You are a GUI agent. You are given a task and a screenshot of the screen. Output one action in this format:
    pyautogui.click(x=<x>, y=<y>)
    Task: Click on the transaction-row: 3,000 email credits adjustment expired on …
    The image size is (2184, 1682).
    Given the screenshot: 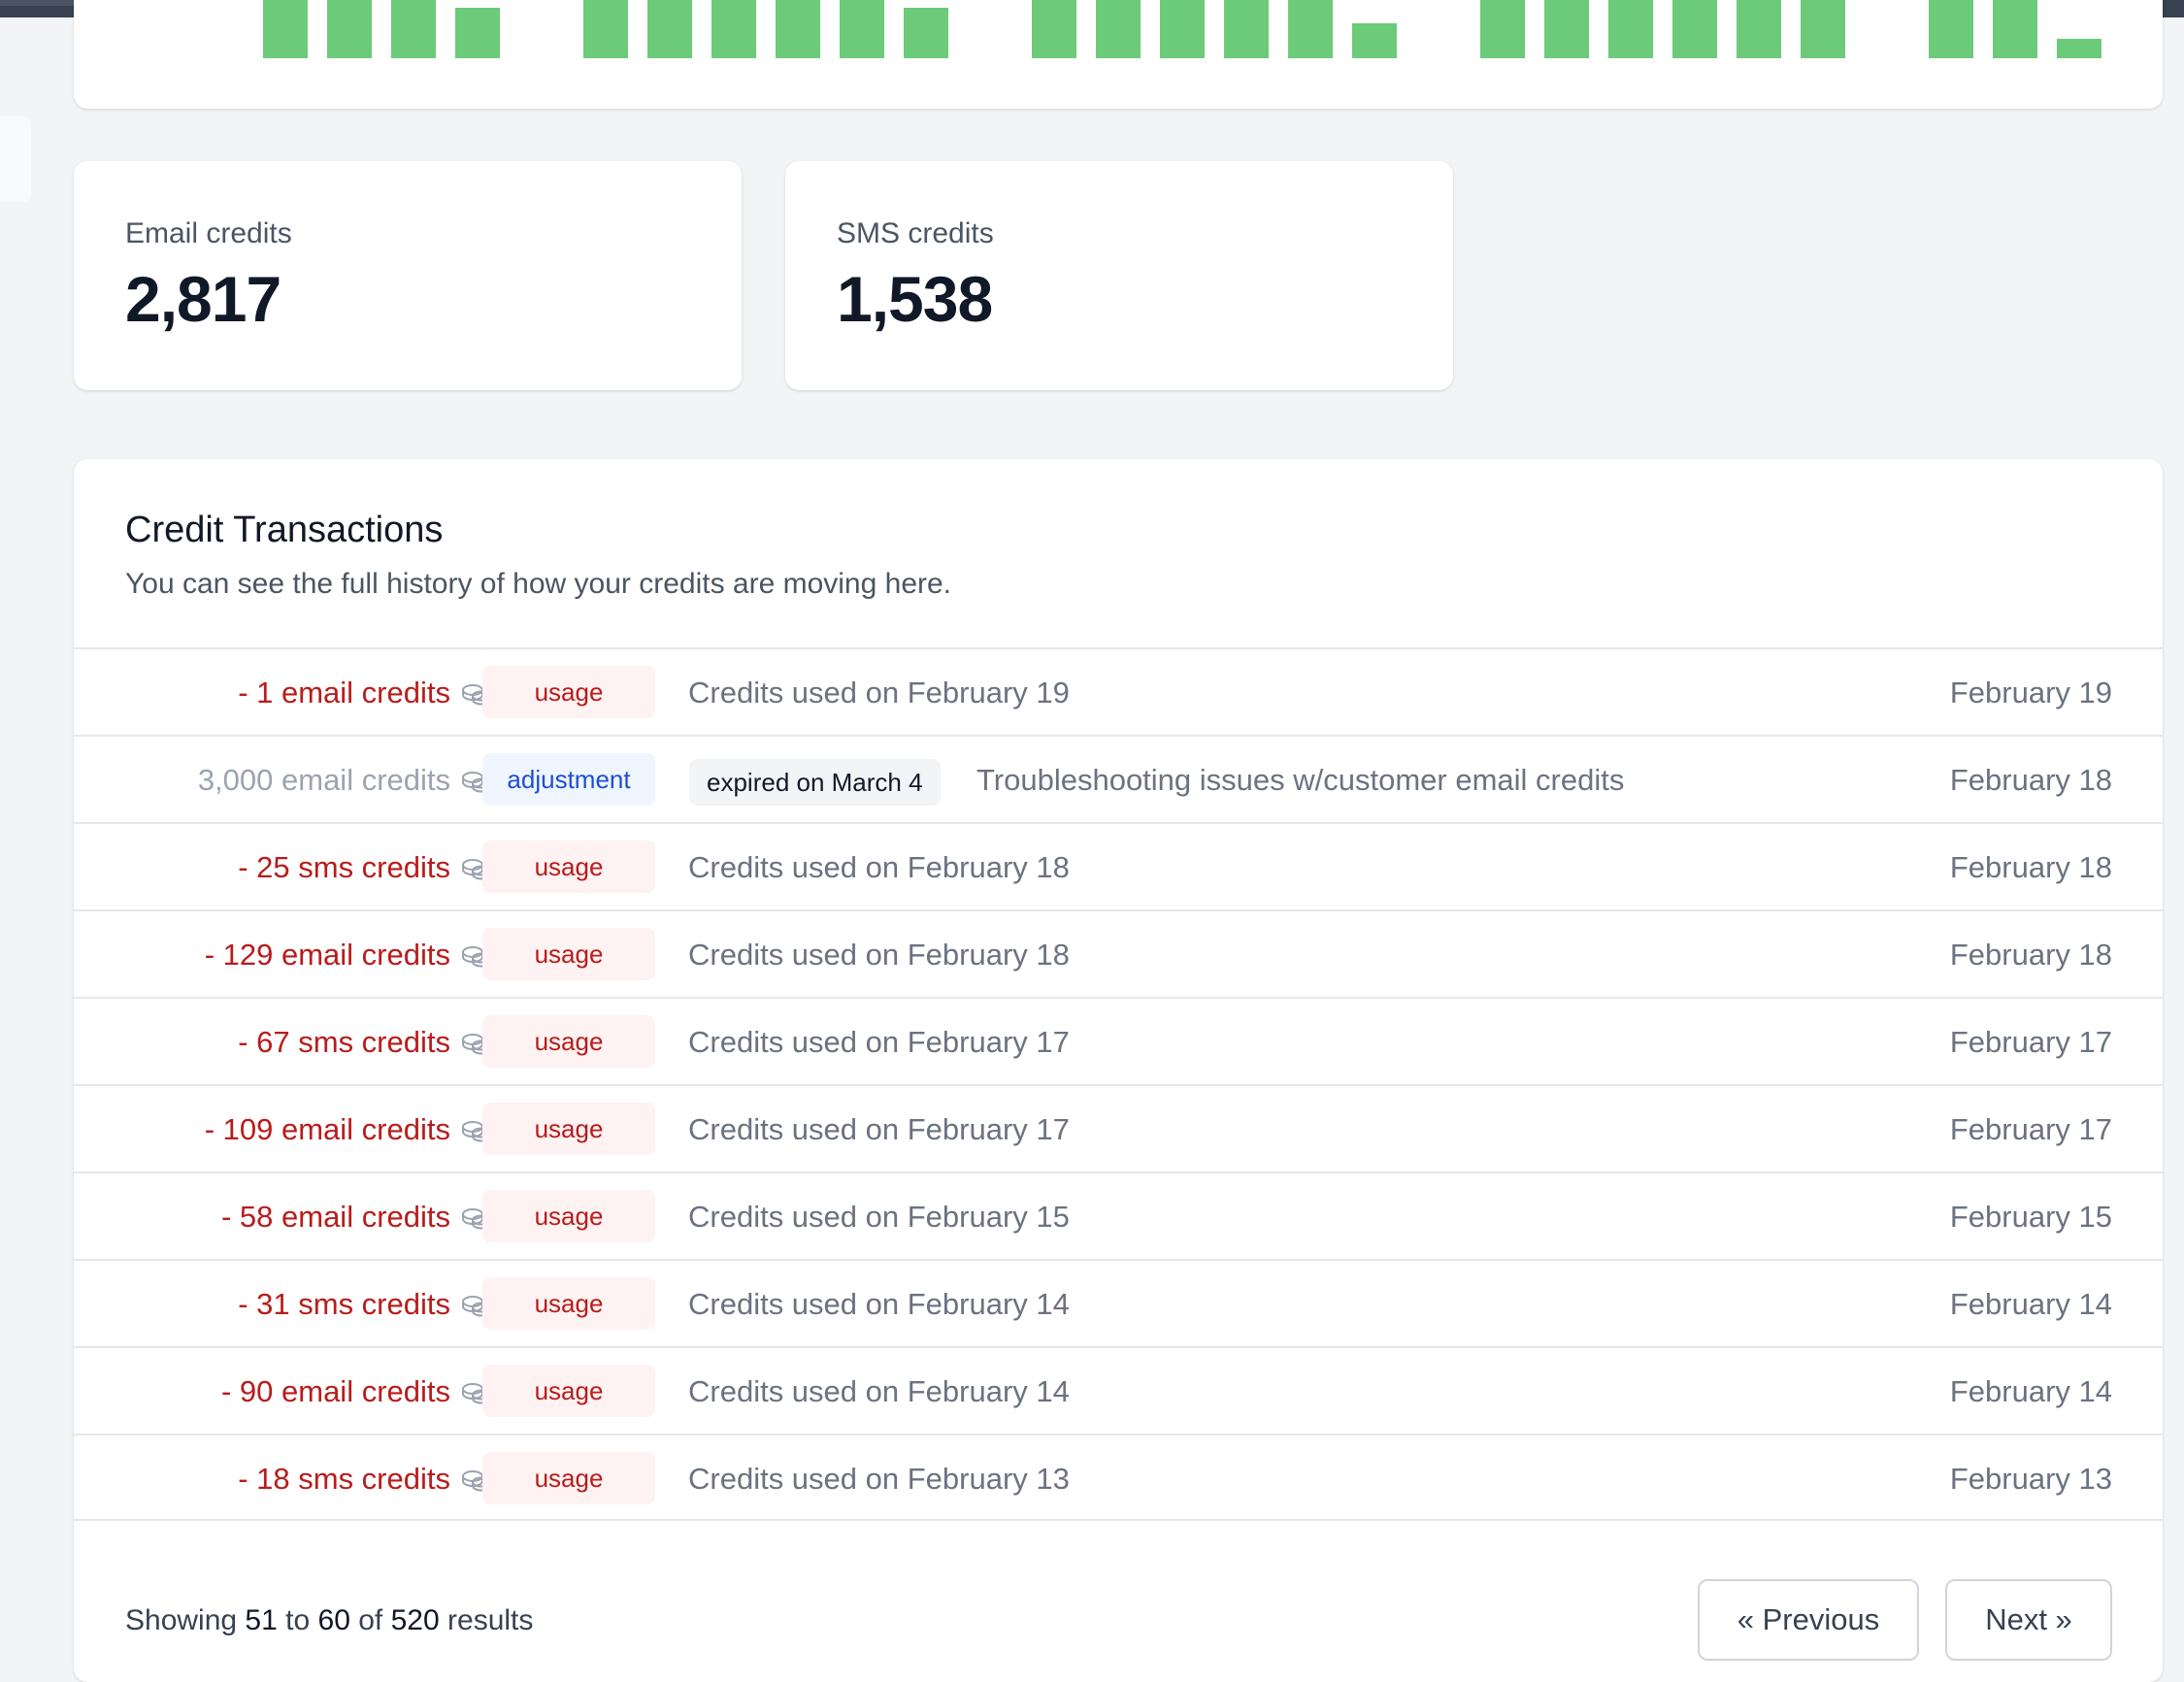 What is the action you would take?
    pyautogui.click(x=1118, y=778)
    